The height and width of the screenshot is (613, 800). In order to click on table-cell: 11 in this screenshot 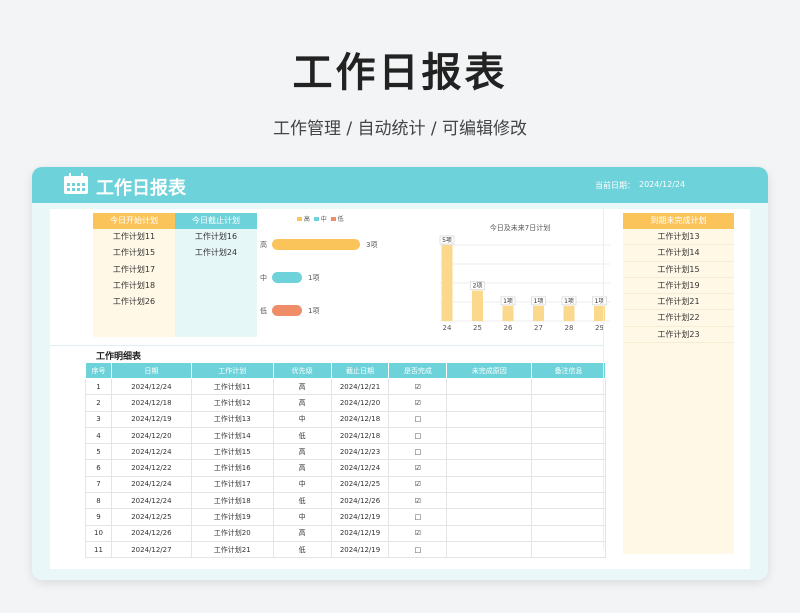, I will do `click(98, 549)`.